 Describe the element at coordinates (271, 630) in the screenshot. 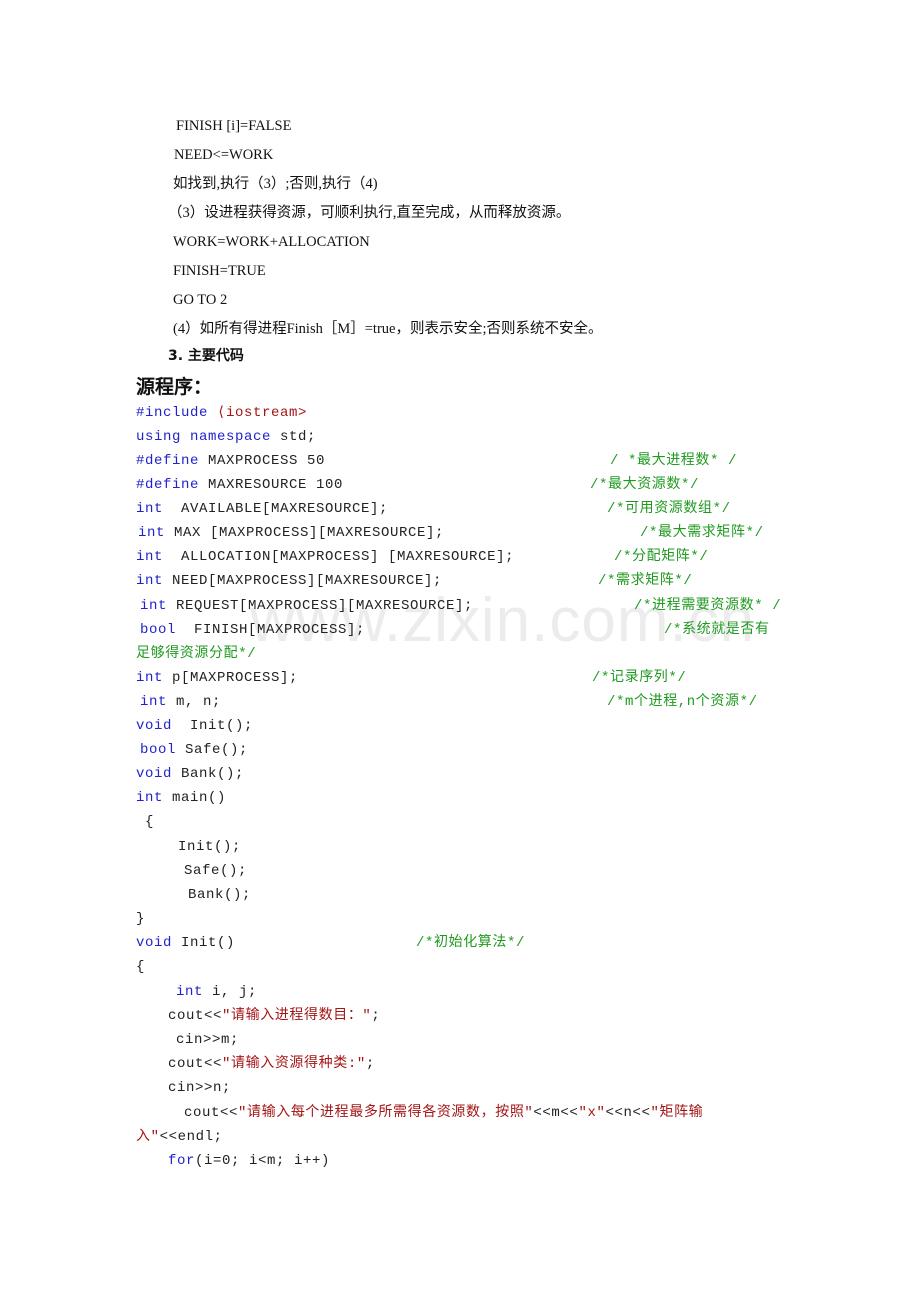

I see `code-text: FINISH[MAXPROCESS];` at that location.